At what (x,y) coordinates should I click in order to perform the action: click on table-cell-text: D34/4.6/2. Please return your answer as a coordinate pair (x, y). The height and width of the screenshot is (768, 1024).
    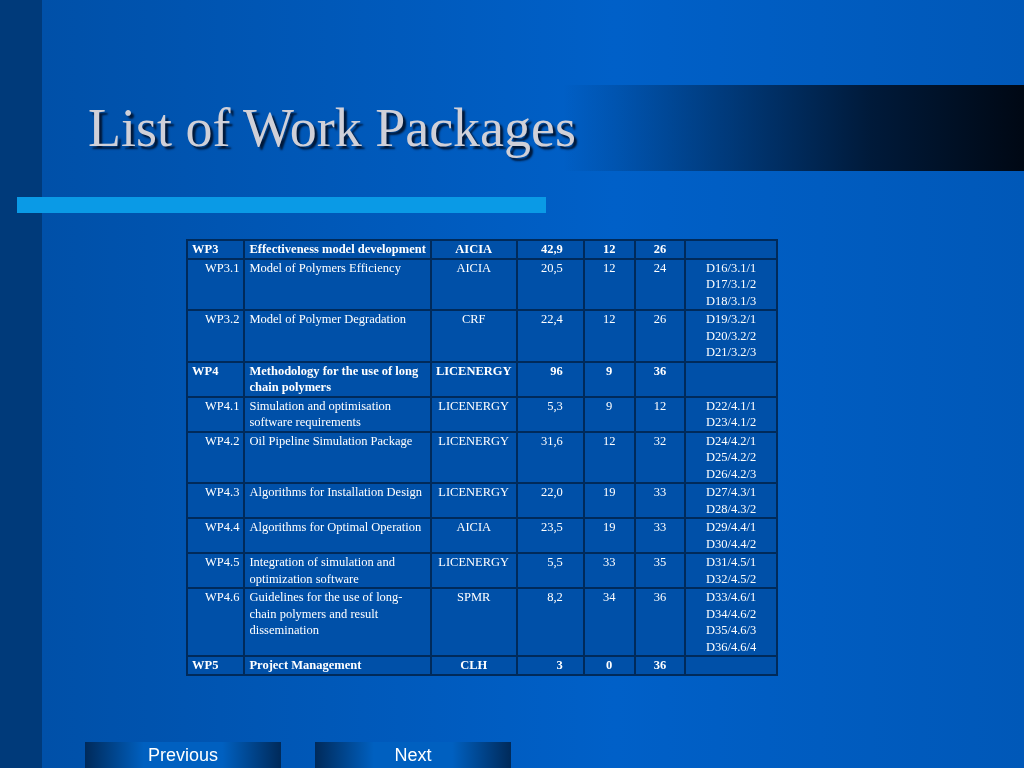
    Looking at the image, I should click on (731, 613).